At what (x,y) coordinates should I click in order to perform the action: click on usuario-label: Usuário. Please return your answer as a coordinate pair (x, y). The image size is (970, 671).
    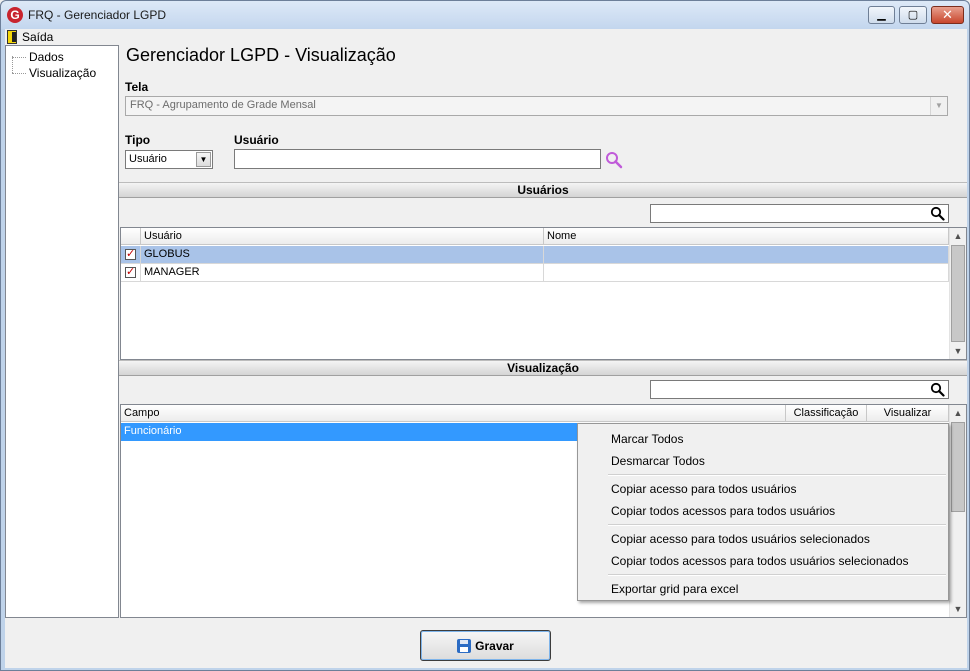
    Looking at the image, I should click on (256, 140).